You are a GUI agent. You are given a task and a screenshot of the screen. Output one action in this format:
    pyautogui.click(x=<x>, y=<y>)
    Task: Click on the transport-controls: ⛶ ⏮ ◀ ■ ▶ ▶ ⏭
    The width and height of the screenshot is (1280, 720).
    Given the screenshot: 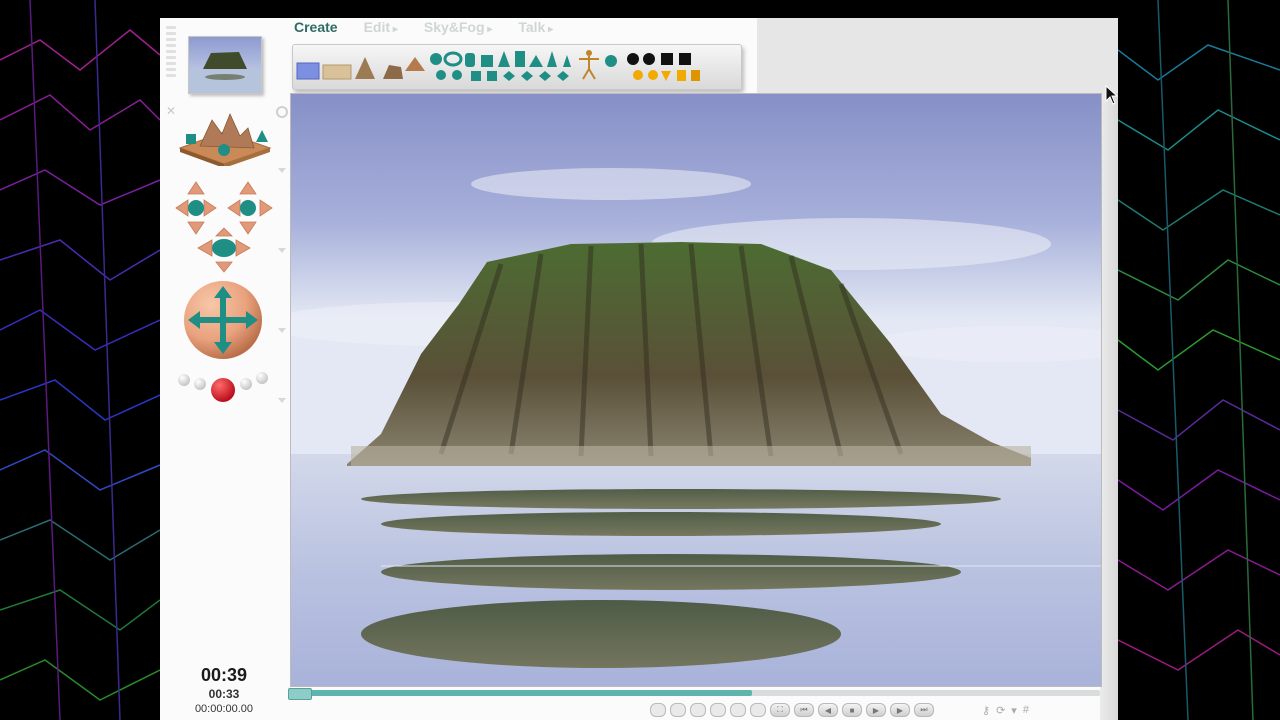 What is the action you would take?
    pyautogui.click(x=792, y=710)
    